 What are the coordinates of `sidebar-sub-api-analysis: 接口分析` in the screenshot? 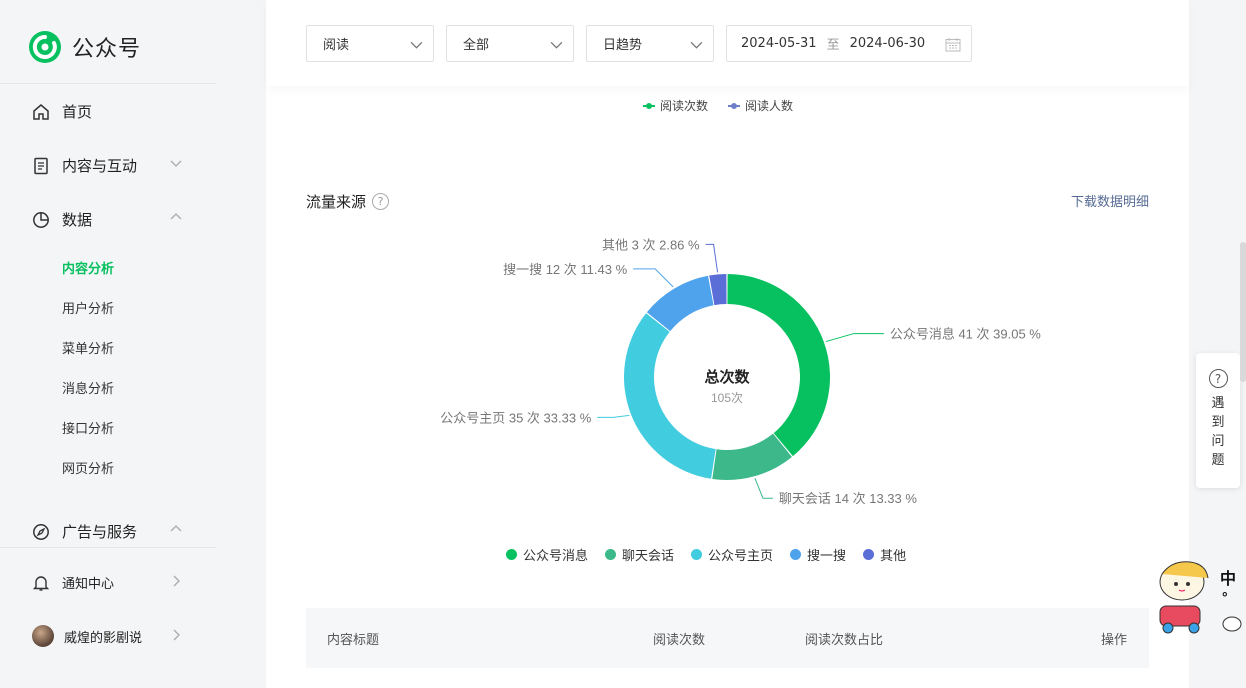 It's located at (88, 427).